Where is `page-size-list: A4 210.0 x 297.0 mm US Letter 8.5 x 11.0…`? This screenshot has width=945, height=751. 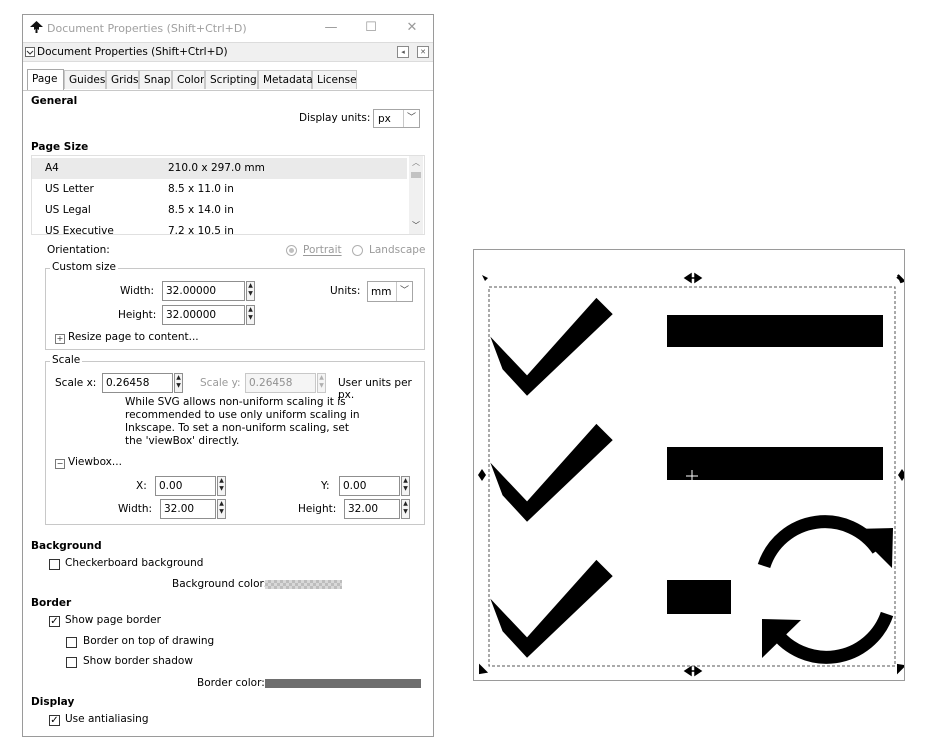 page-size-list: A4 210.0 x 297.0 mm US Letter 8.5 x 11.0… is located at coordinates (228, 195).